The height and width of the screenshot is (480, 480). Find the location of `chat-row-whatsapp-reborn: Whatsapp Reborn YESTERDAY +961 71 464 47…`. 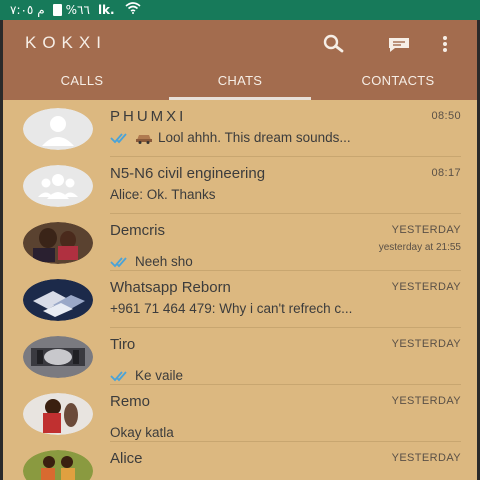

chat-row-whatsapp-reborn: Whatsapp Reborn YESTERDAY +961 71 464 47… is located at coordinates (240, 299).